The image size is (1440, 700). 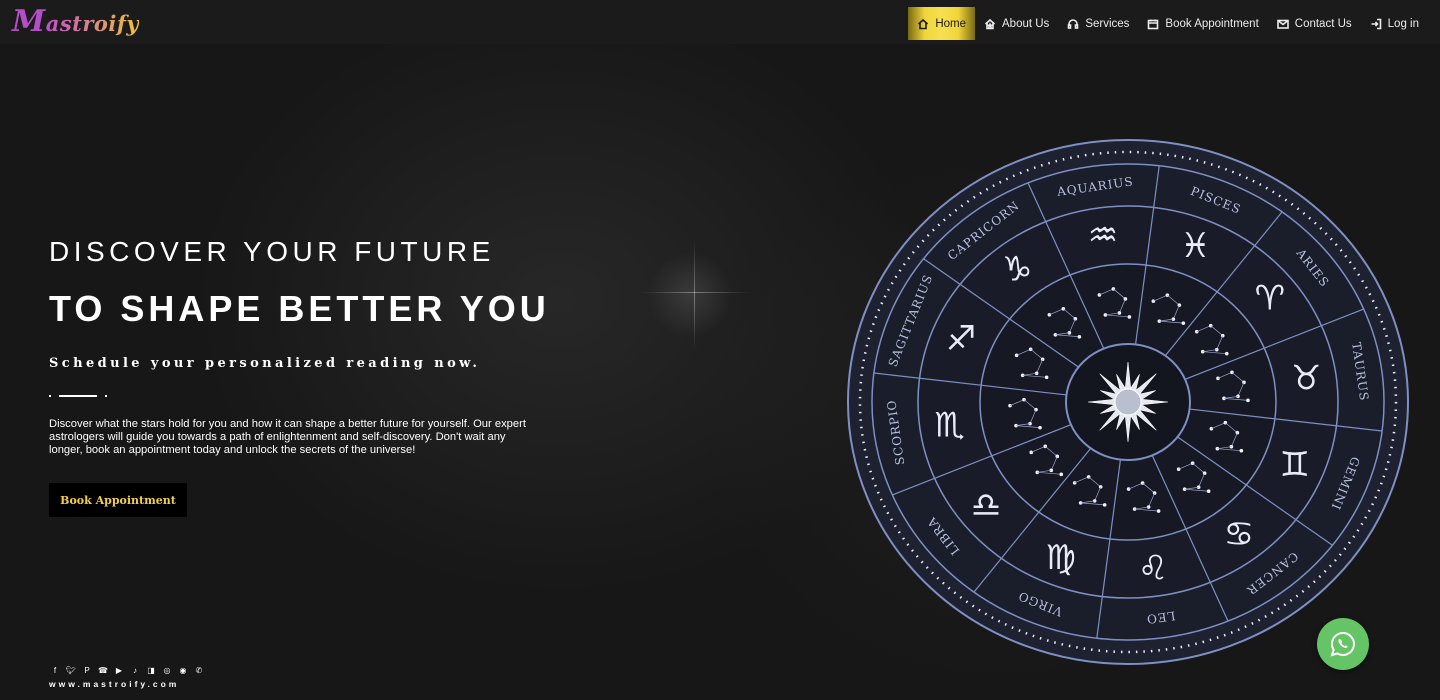 What do you see at coordinates (1403, 23) in the screenshot?
I see `nav-login-label: Log in` at bounding box center [1403, 23].